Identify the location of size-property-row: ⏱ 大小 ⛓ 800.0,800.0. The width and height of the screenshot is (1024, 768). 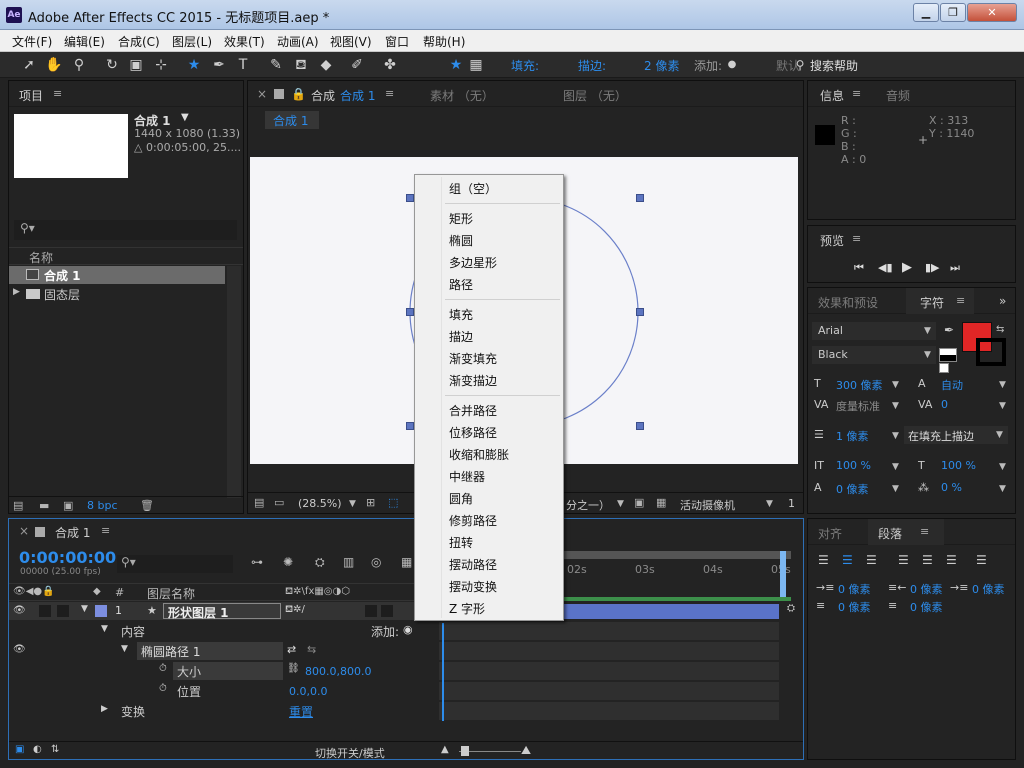
(224, 671).